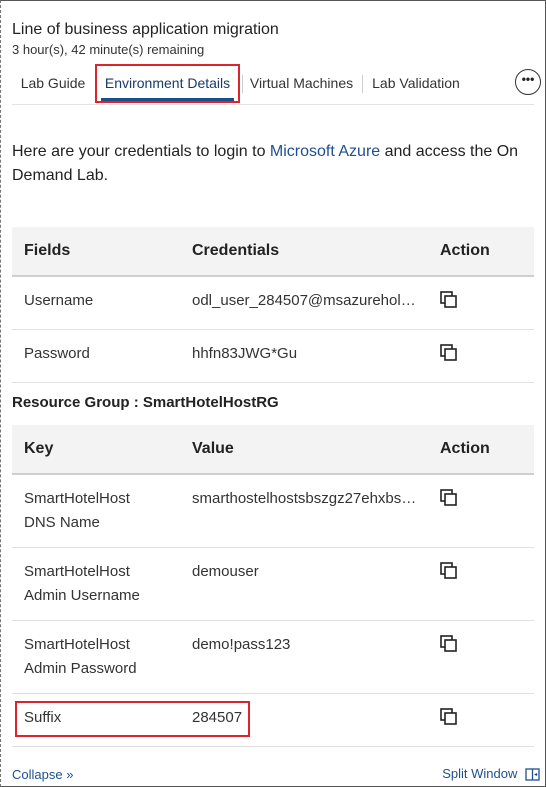 This screenshot has width=546, height=787. I want to click on table-row: SmartHotelHost Admin Username demouser, so click(273, 584).